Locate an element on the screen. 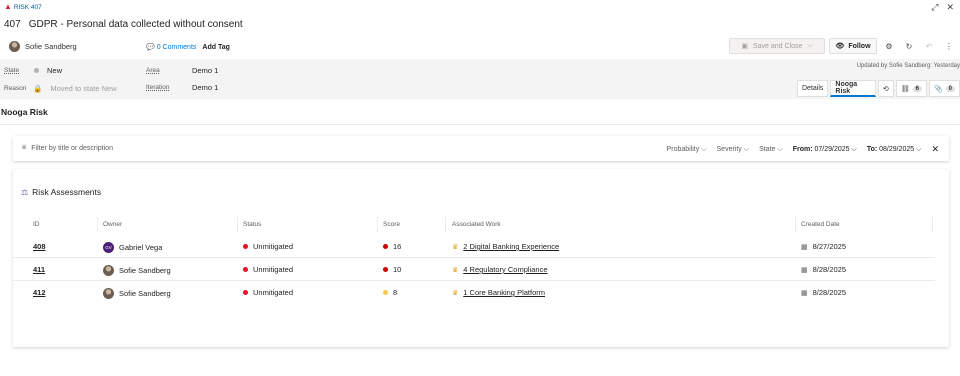 The image size is (960, 376). save-and-close-button: ▣ Save and Close ⌵ is located at coordinates (777, 46).